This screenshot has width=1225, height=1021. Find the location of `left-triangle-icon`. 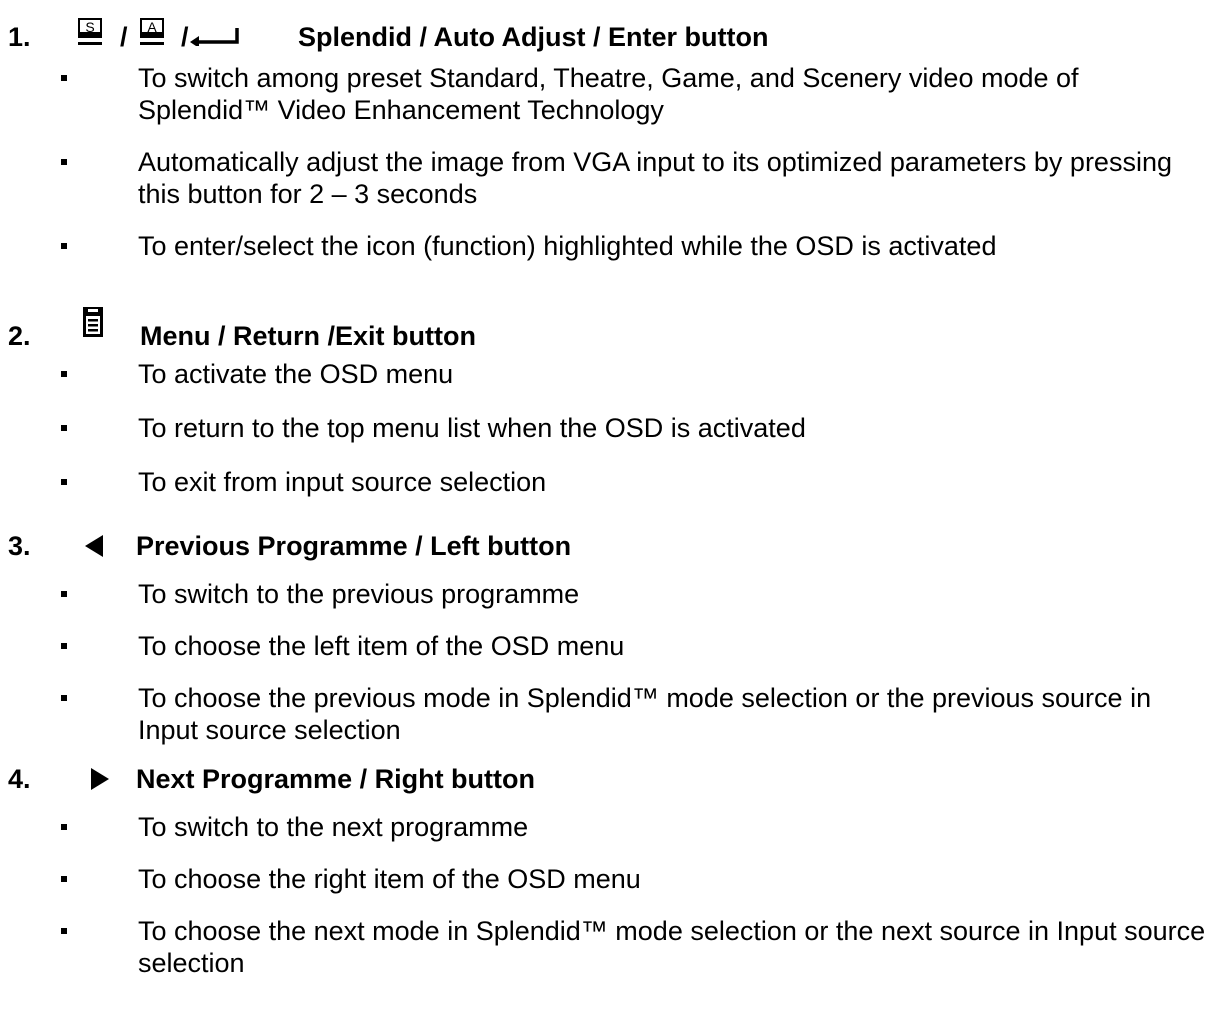

left-triangle-icon is located at coordinates (94, 546).